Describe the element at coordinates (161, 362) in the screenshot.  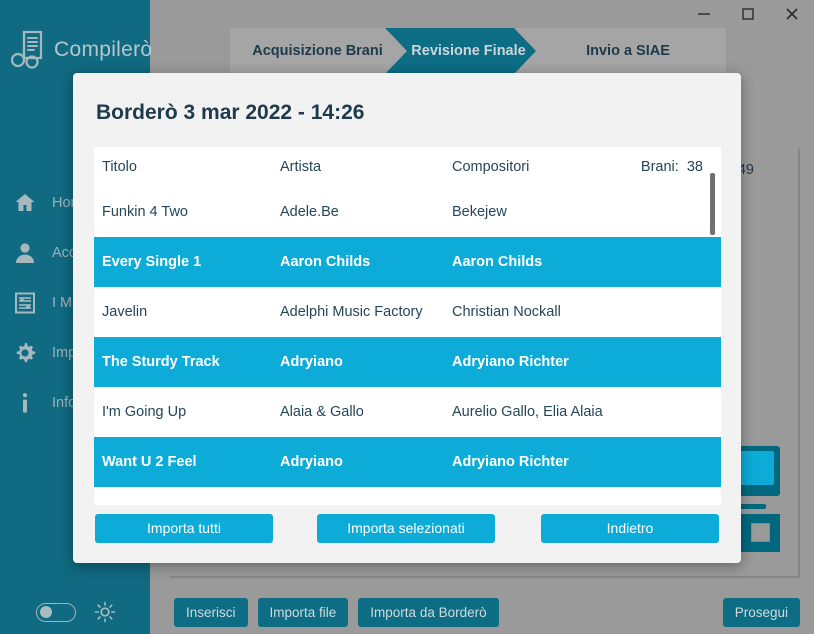
I see `cell-titolo: The Sturdy Track` at that location.